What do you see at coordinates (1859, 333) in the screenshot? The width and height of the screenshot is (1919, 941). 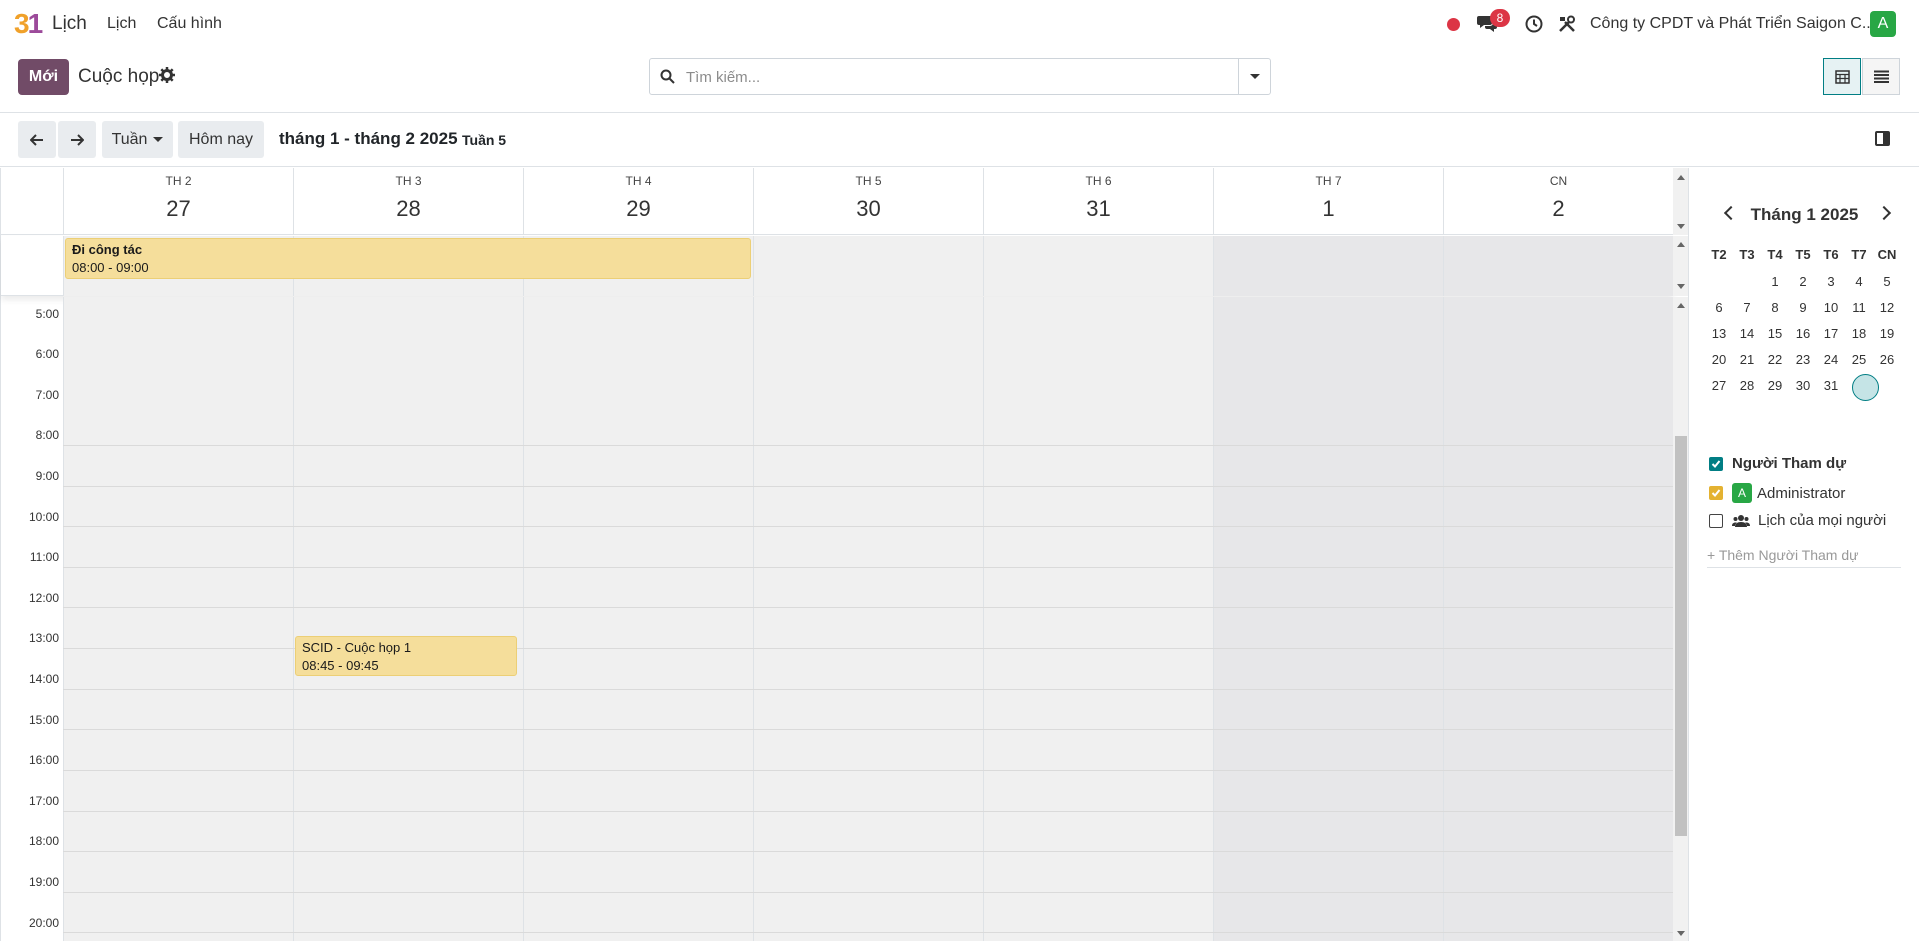 I see `mini-calendar-day: 18` at bounding box center [1859, 333].